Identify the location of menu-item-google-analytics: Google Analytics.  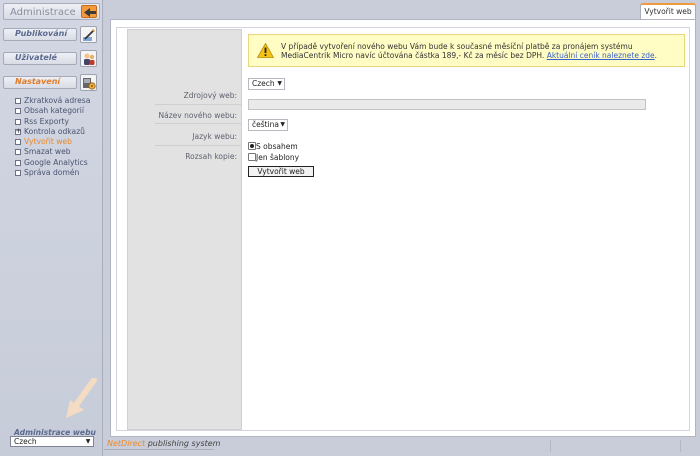
(52, 163).